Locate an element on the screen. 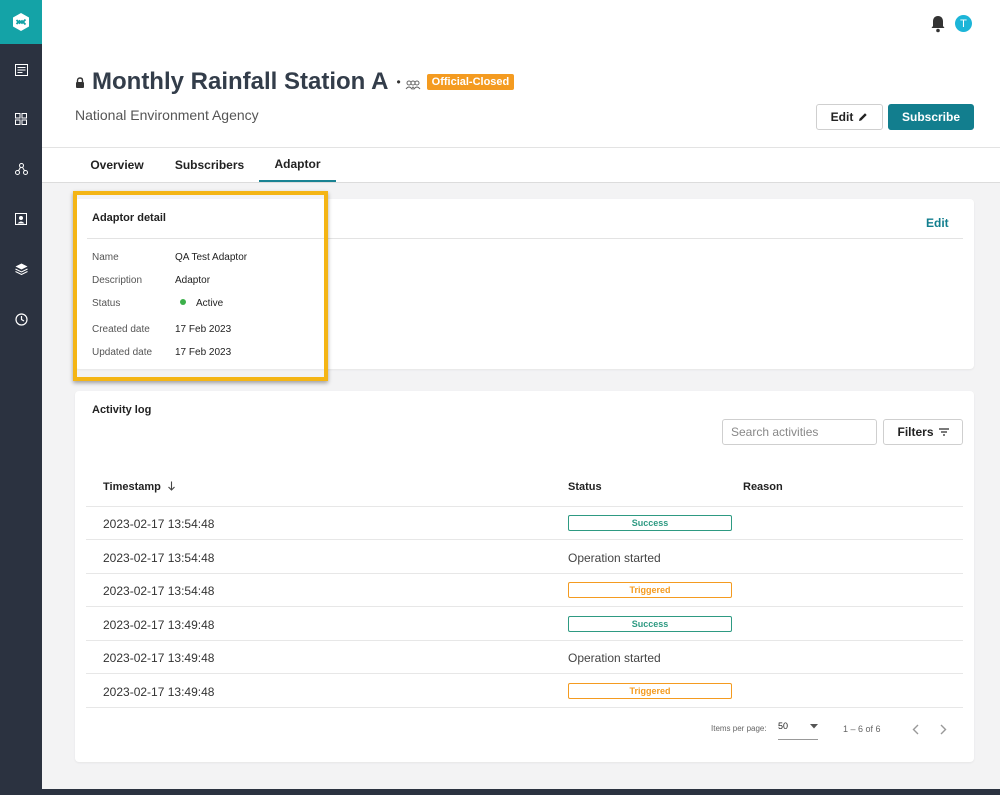 Image resolution: width=1000 pixels, height=795 pixels. items-per-page-label: Items per page: is located at coordinates (739, 728).